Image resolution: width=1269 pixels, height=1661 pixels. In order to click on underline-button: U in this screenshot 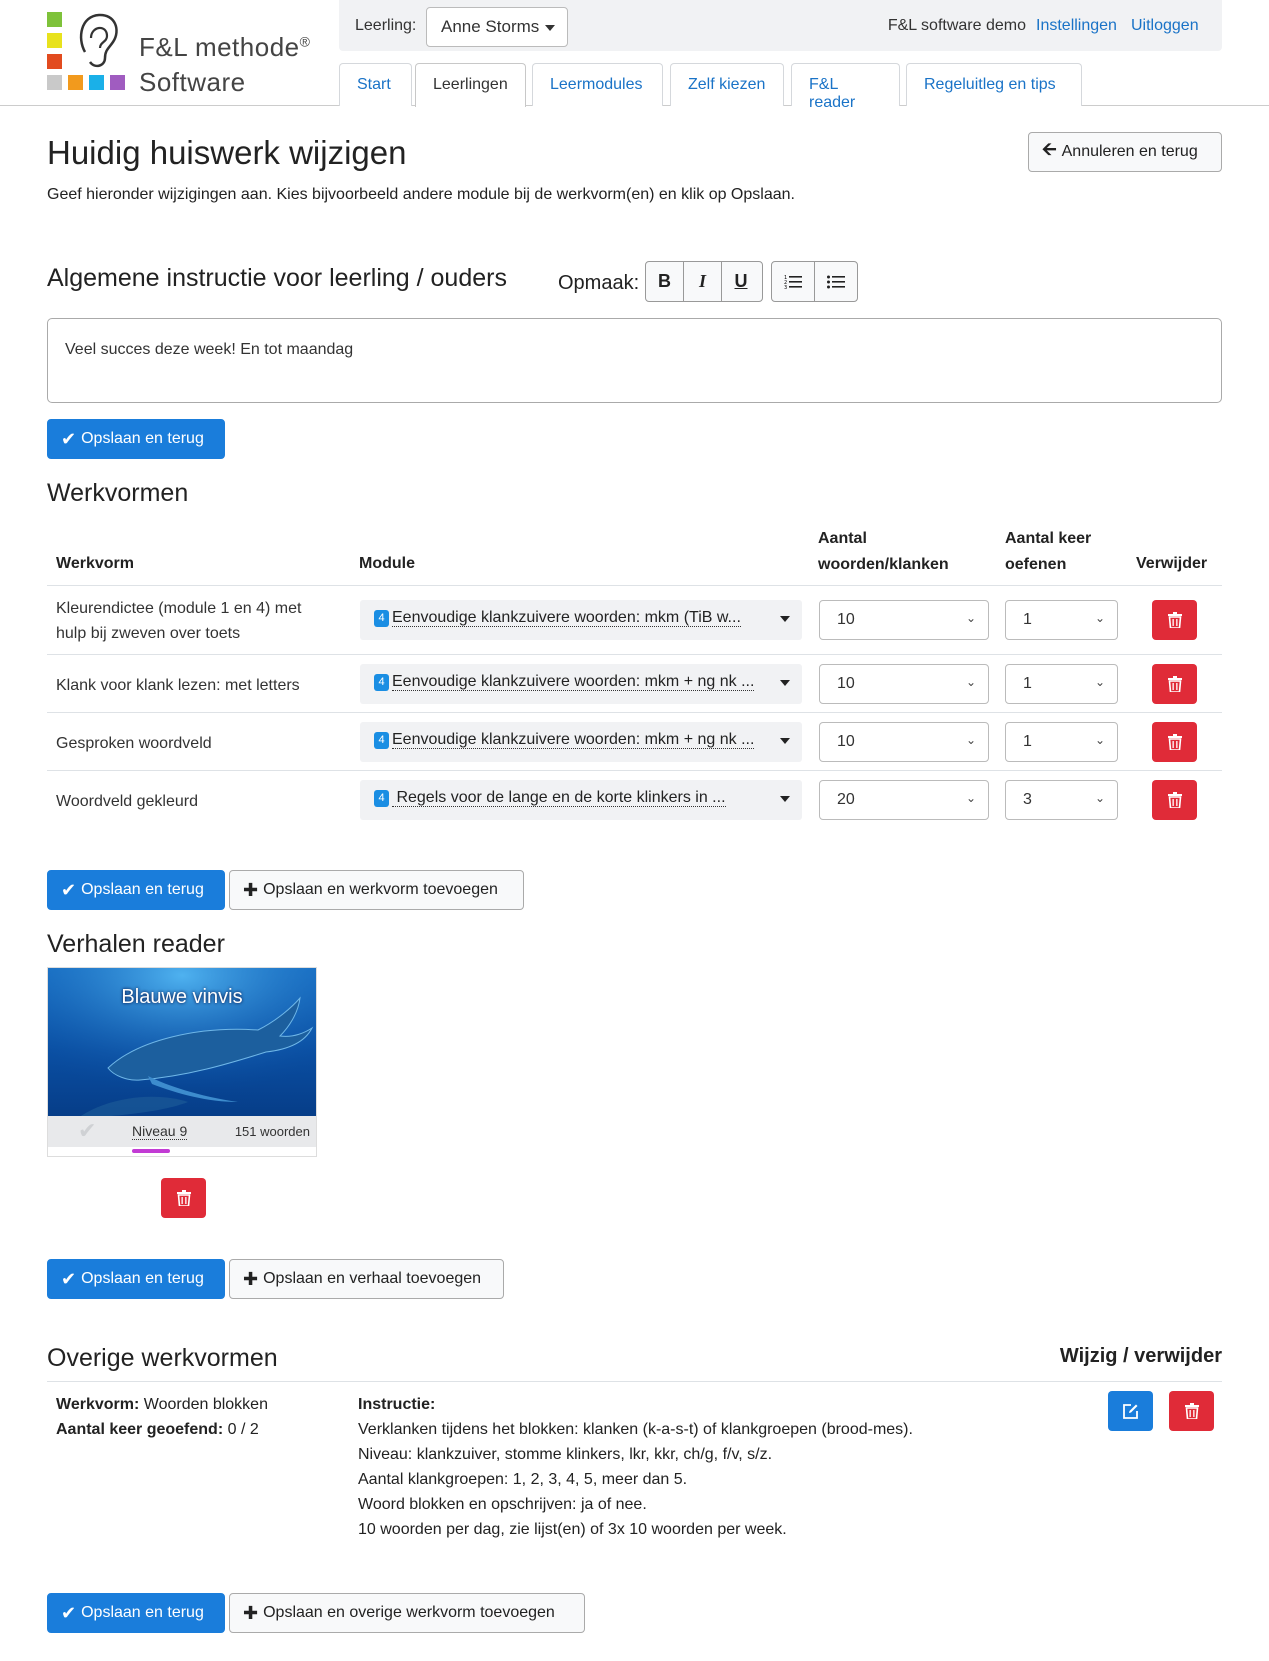, I will do `click(741, 281)`.